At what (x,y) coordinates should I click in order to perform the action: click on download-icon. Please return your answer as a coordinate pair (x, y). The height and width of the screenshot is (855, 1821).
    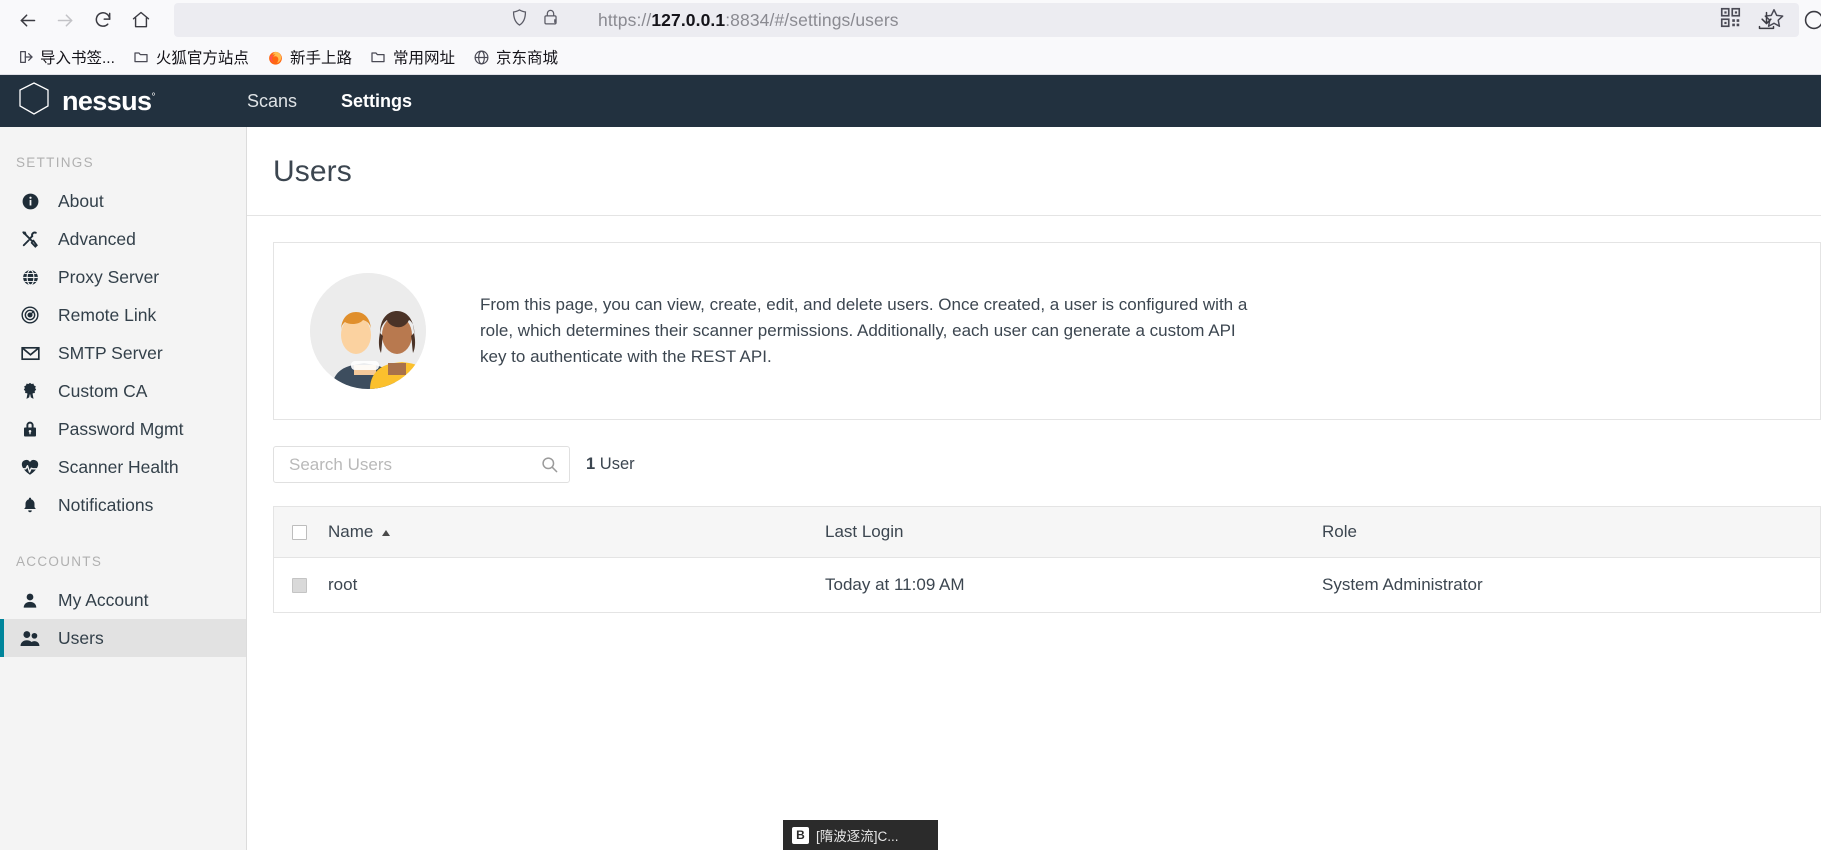
    Looking at the image, I should click on (1766, 20).